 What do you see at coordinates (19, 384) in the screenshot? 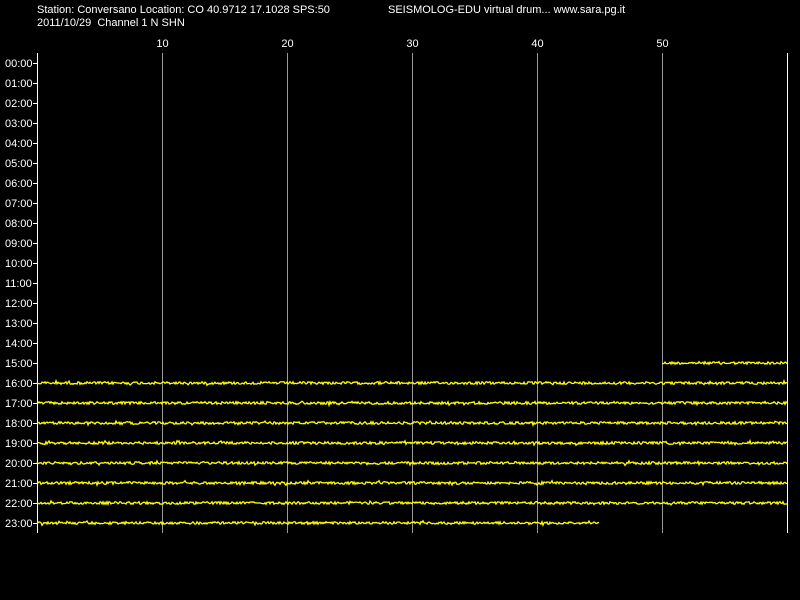
I see `row-label: 16:00` at bounding box center [19, 384].